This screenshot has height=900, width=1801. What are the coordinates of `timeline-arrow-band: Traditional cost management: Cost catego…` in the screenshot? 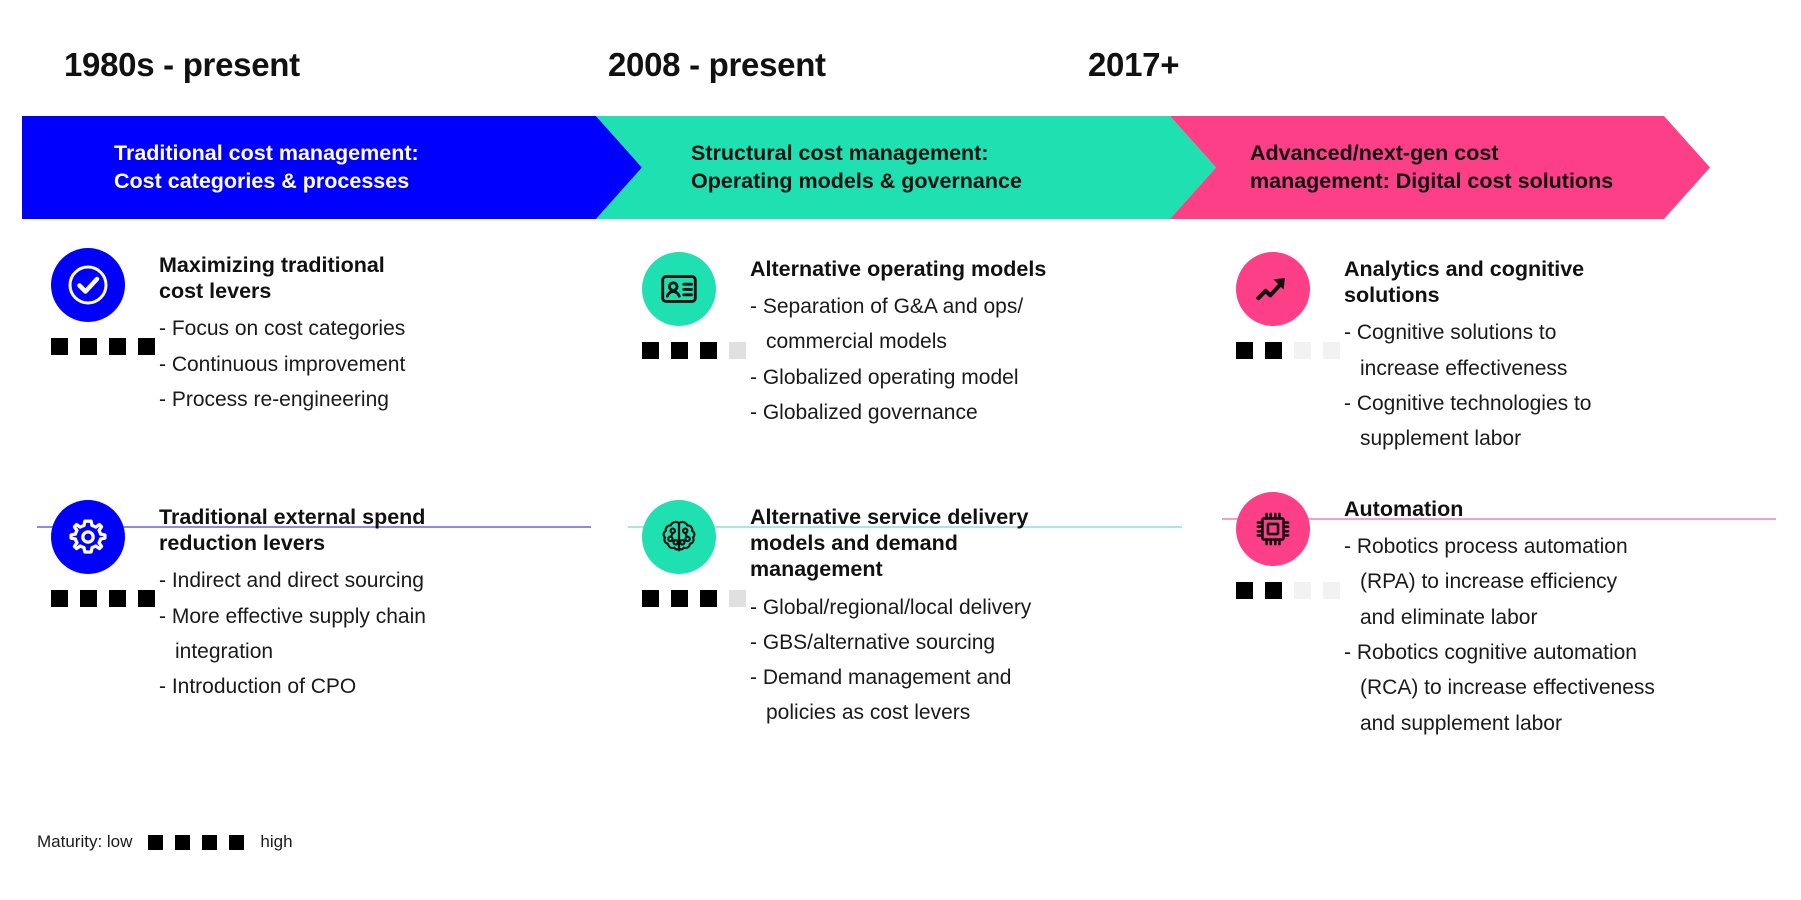 It's located at (866, 167).